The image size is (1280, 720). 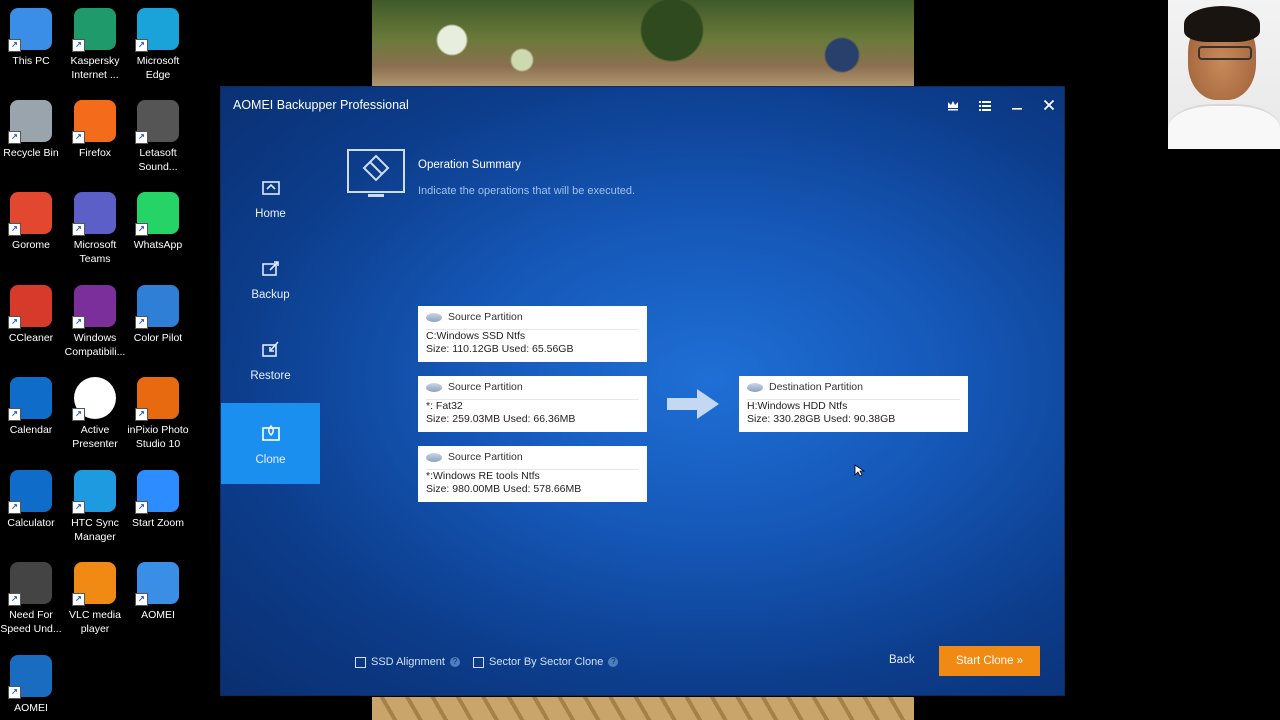 I want to click on desktop-shortcut: ↗ This PC, so click(x=31, y=38).